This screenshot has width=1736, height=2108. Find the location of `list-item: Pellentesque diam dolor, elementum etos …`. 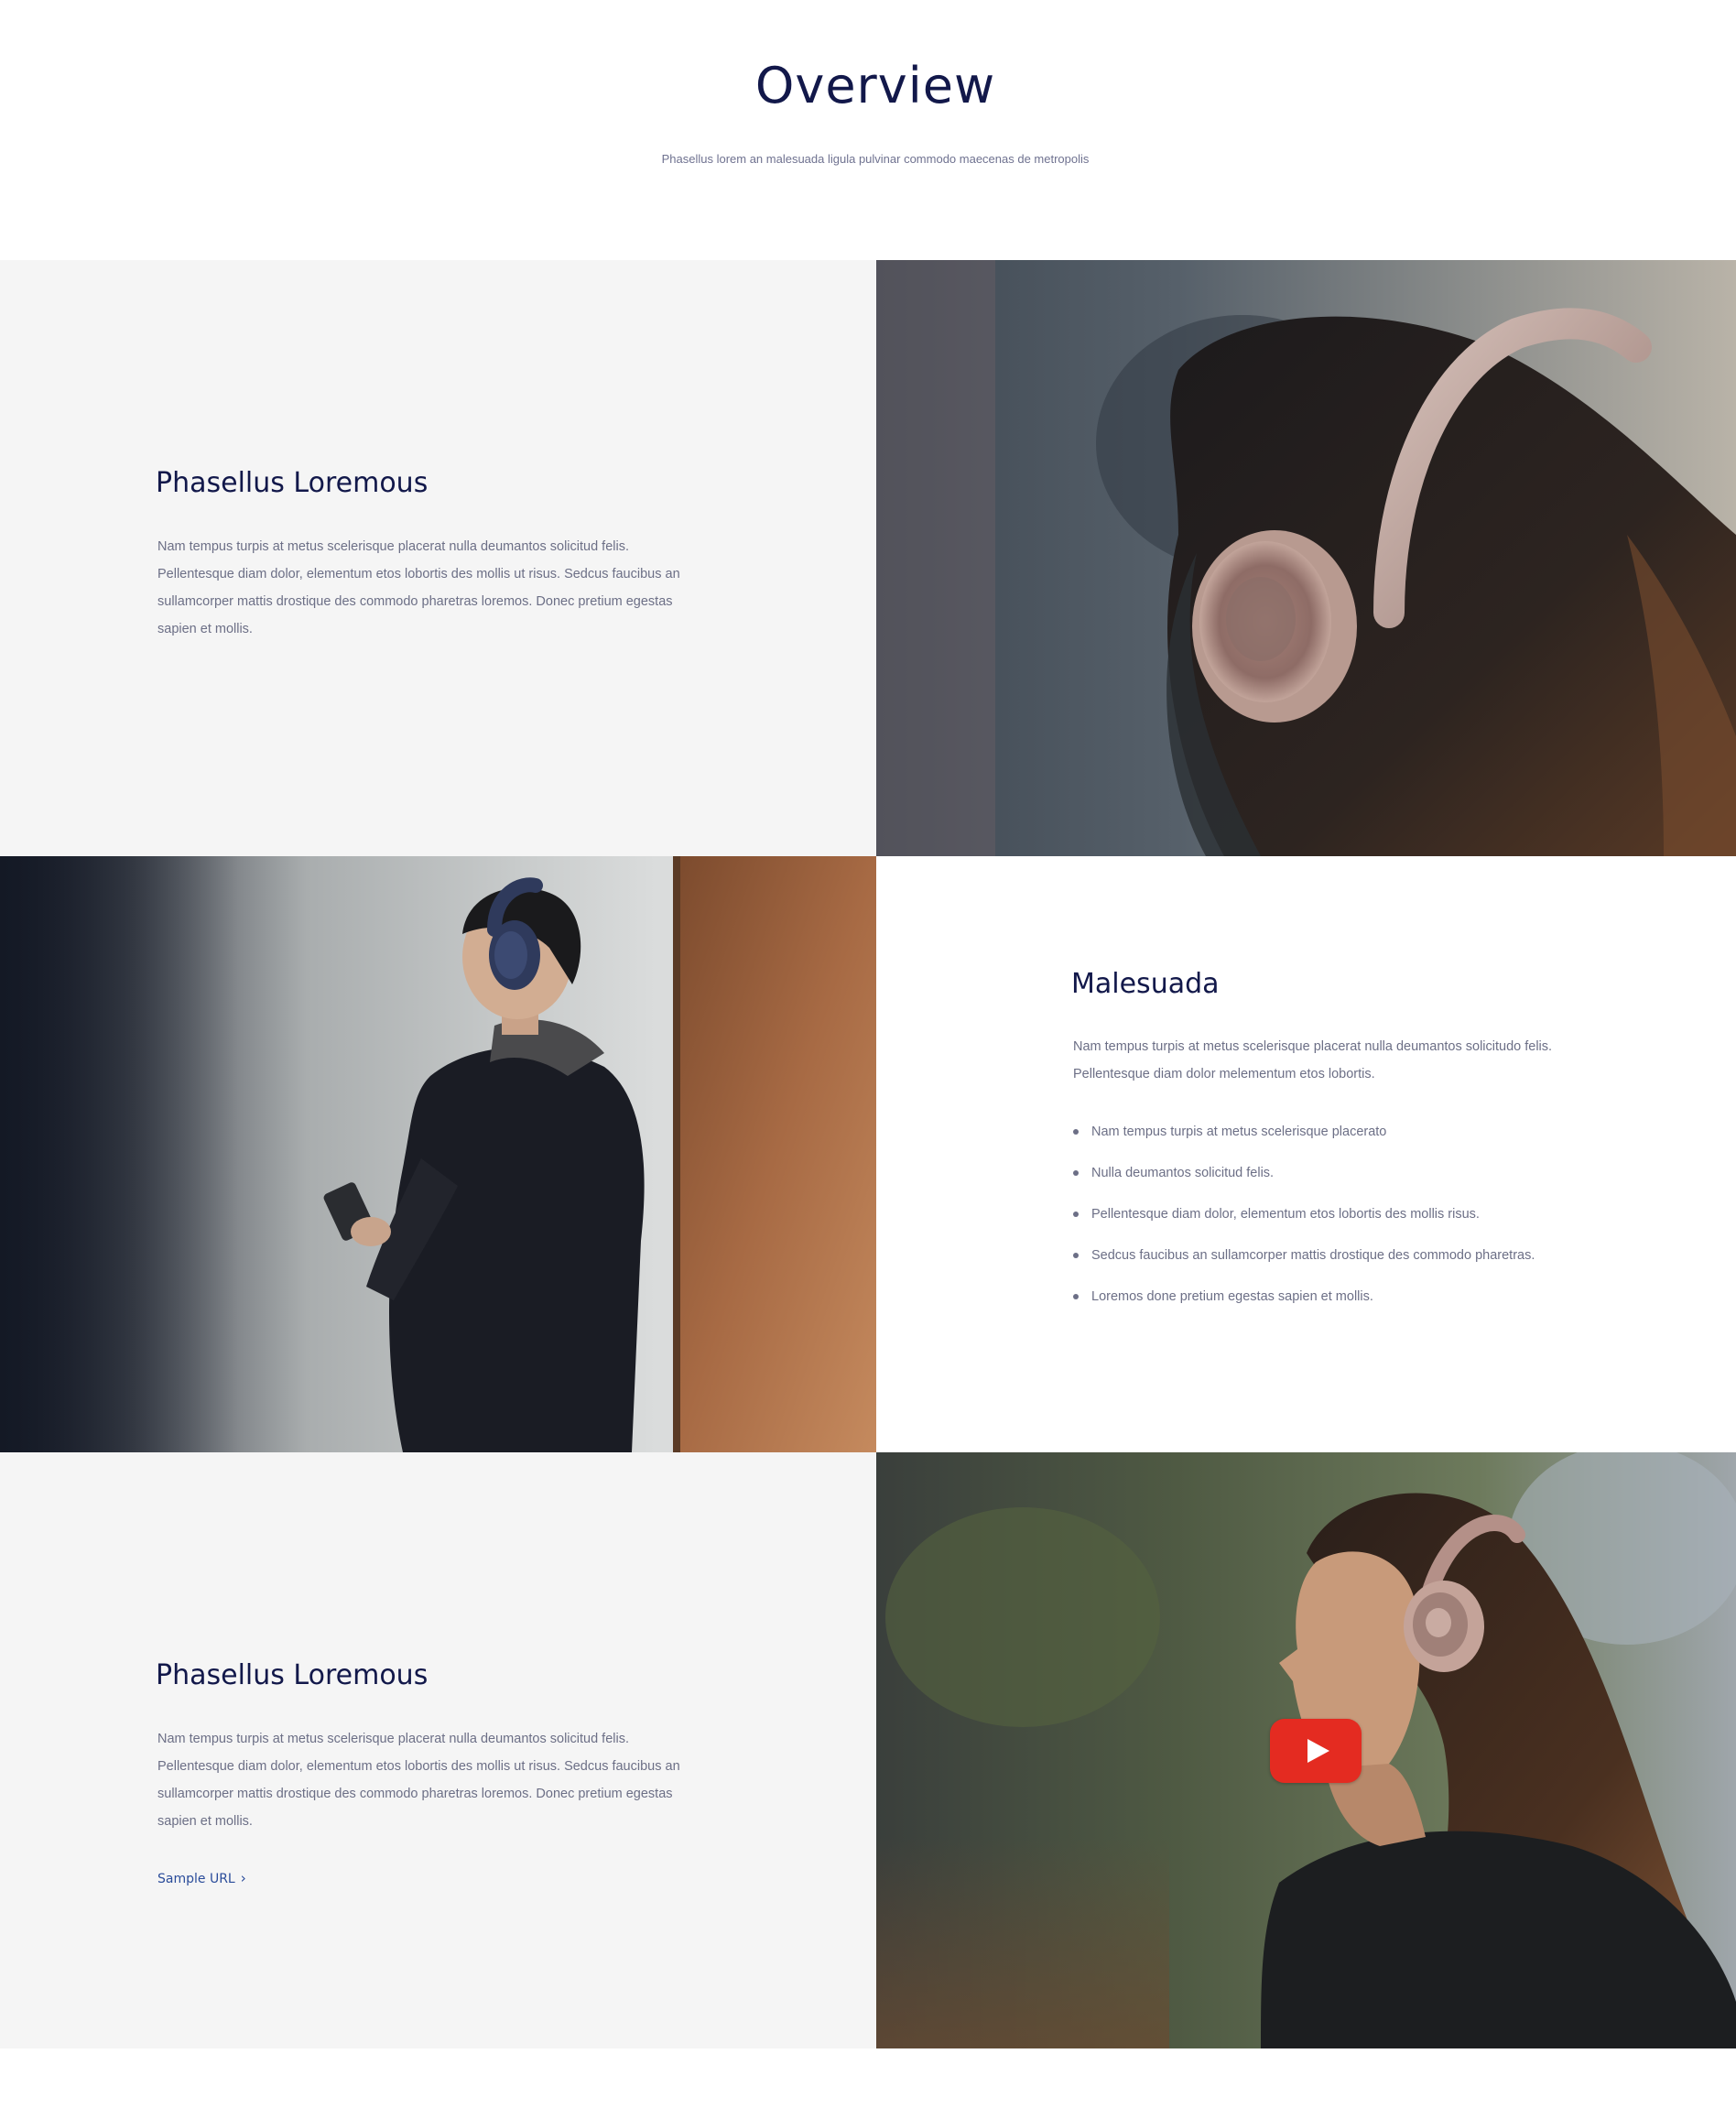

list-item: Pellentesque diam dolor, elementum etos … is located at coordinates (1304, 1224).